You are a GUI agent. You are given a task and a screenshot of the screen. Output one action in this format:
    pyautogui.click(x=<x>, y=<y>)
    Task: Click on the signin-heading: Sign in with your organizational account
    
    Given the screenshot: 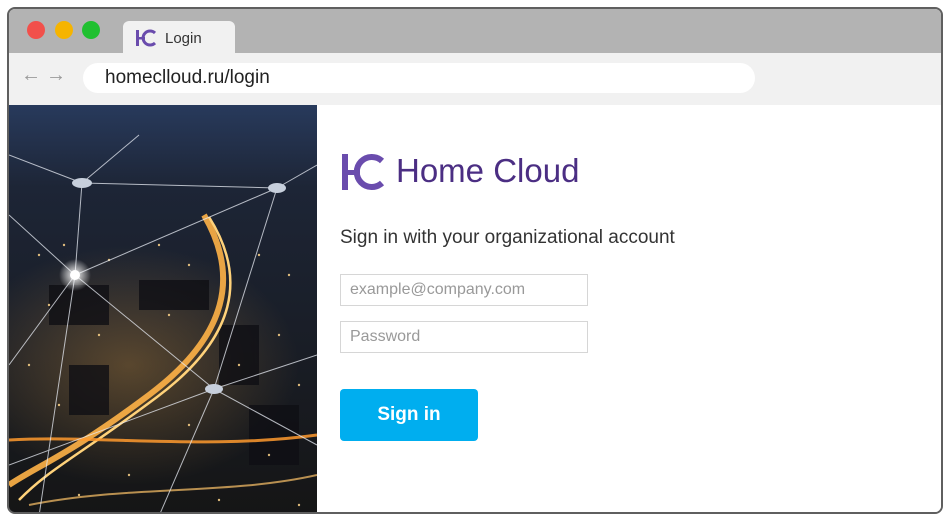 What is the action you would take?
    pyautogui.click(x=507, y=237)
    